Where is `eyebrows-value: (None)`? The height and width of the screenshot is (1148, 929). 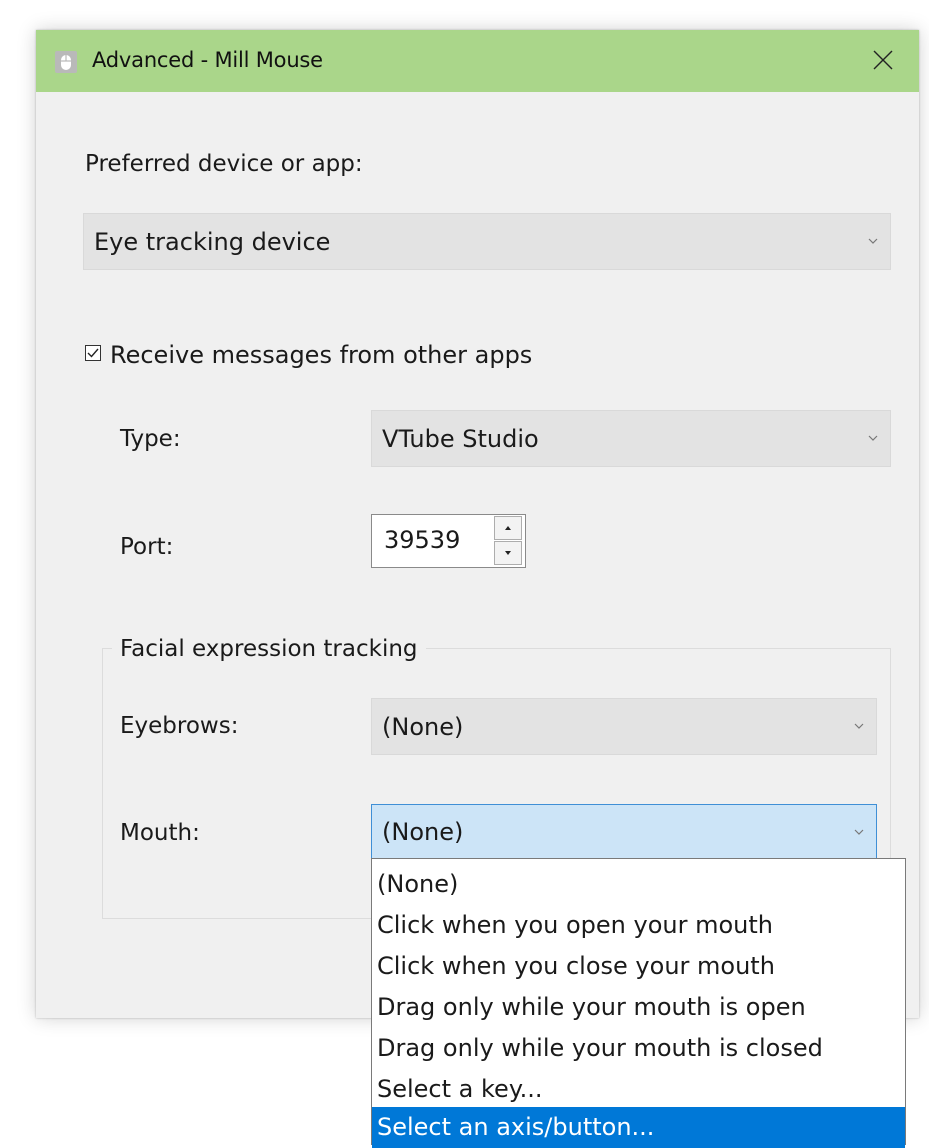
eyebrows-value: (None) is located at coordinates (423, 727).